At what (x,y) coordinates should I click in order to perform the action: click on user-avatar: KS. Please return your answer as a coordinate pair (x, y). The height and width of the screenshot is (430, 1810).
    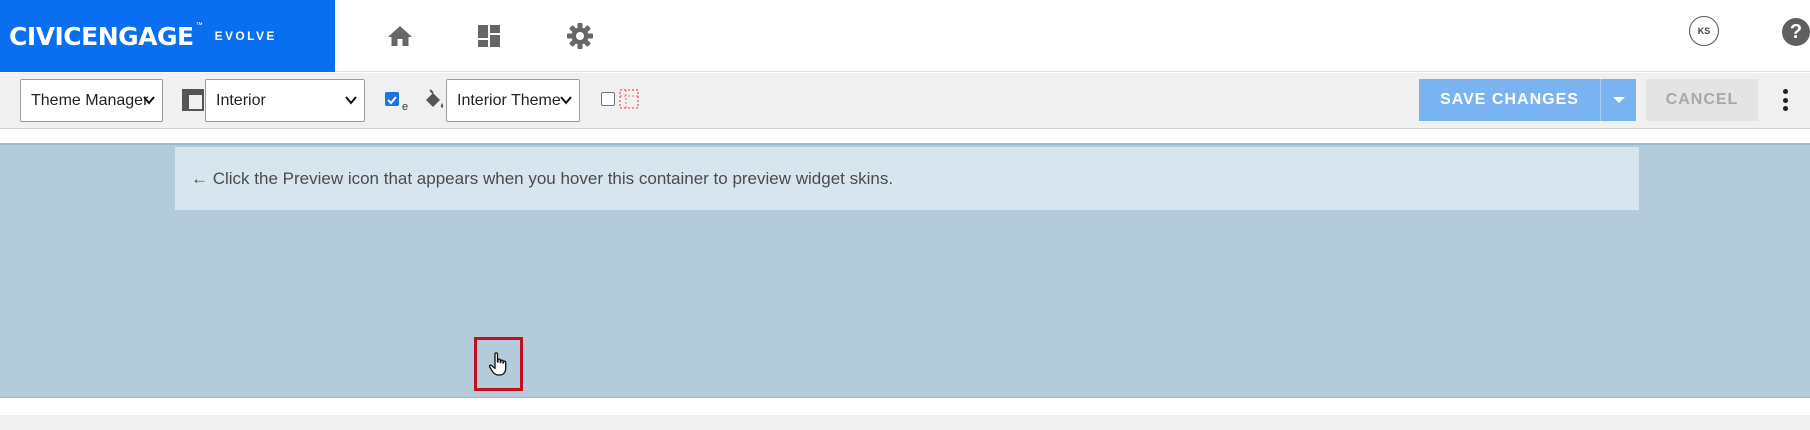
    Looking at the image, I should click on (1704, 31).